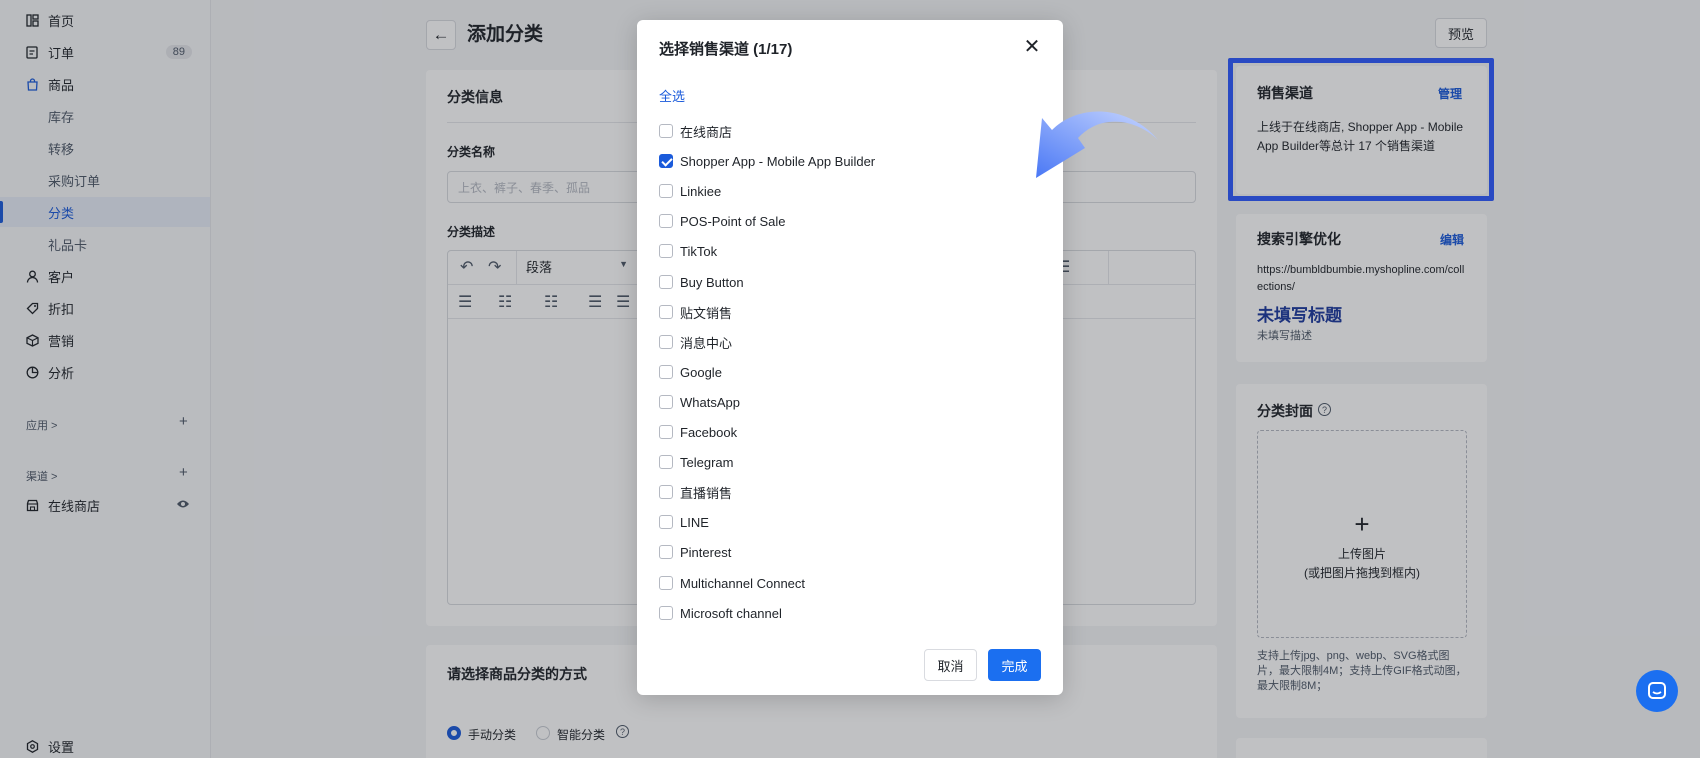  I want to click on channel-row: Shopper App - Mobile App Builder, so click(767, 161).